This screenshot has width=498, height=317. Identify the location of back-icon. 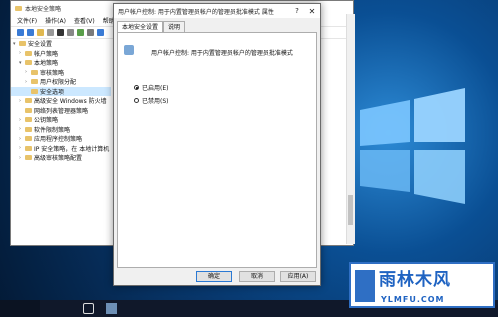
(20, 32).